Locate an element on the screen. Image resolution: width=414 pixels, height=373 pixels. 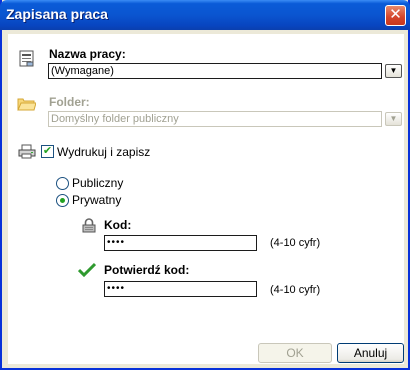
folder-dropdown-button: ▼ is located at coordinates (393, 119).